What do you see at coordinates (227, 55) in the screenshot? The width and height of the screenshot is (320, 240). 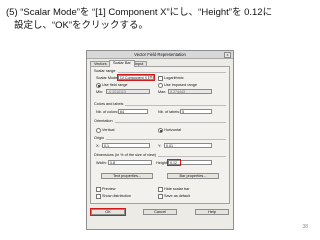 I see `close-icon: x` at bounding box center [227, 55].